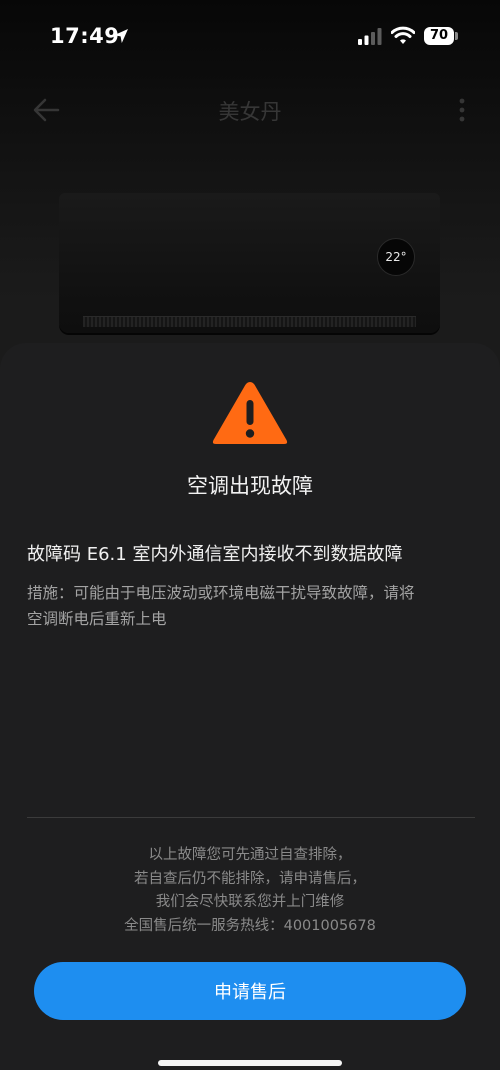 The image size is (500, 1070). I want to click on service-hotline: 全国售后统一服务热线：4001005678, so click(250, 925).